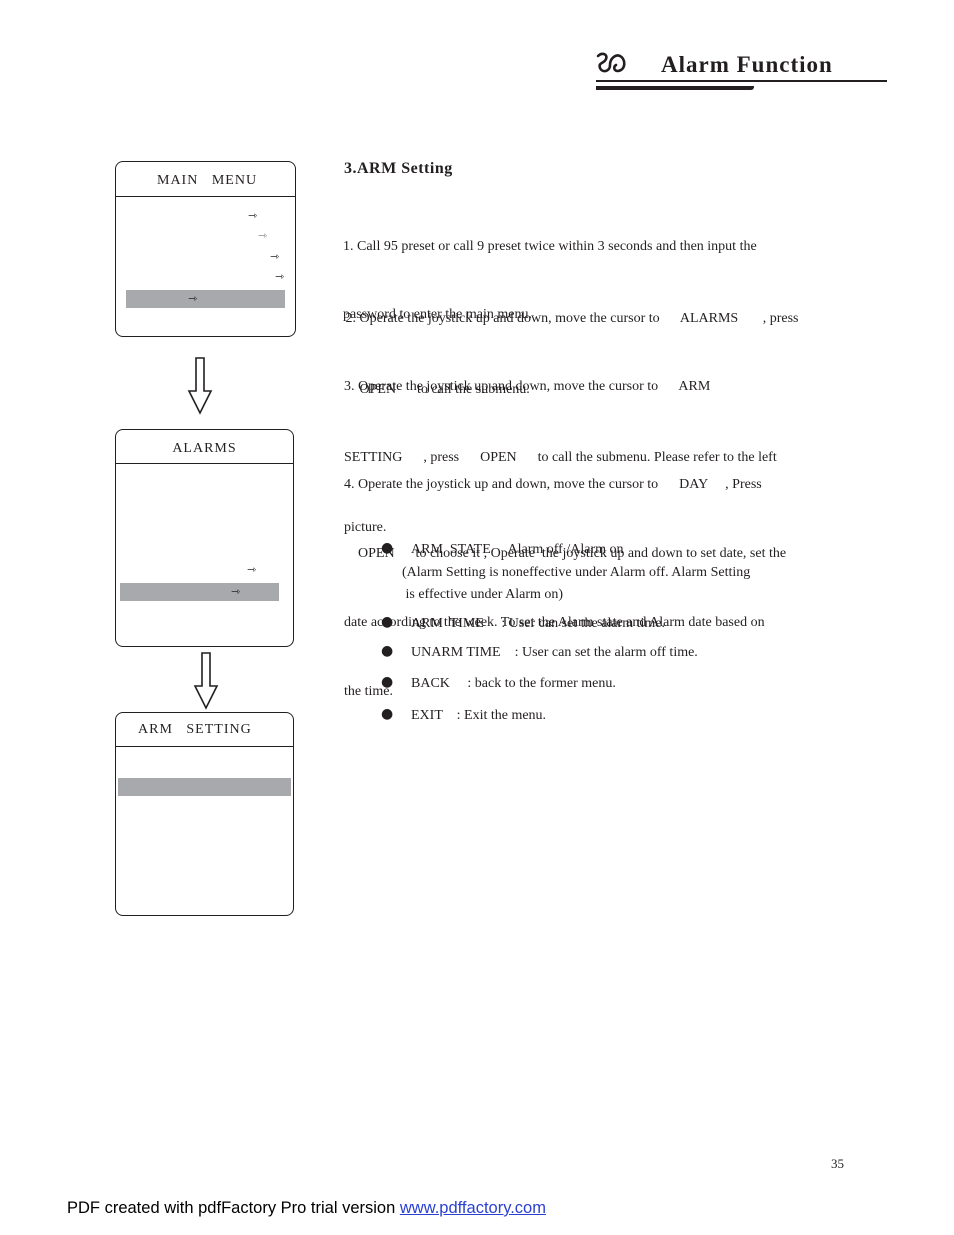 This screenshot has height=1235, width=954. Describe the element at coordinates (207, 180) in the screenshot. I see `main-menu-title: MAIN MENU` at that location.